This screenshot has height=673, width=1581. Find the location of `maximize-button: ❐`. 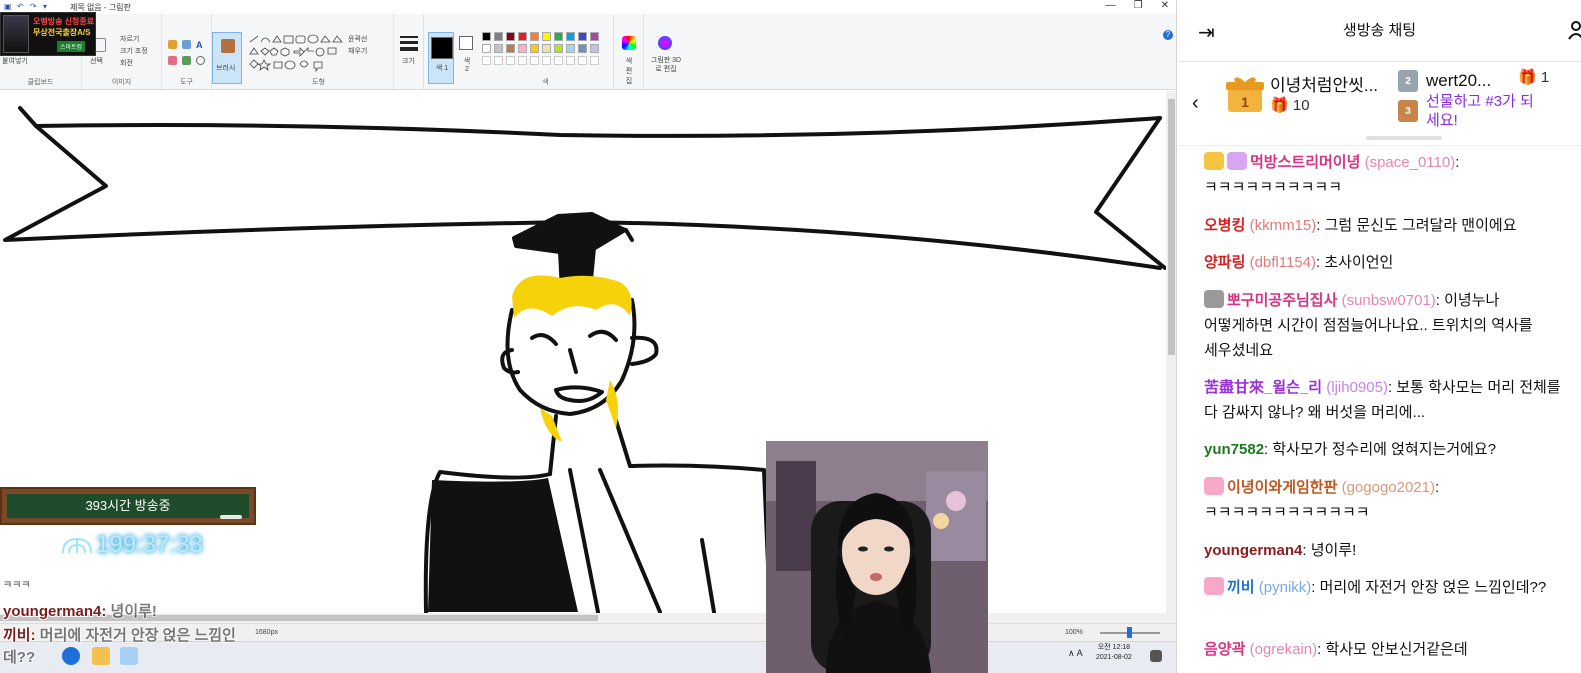

maximize-button: ❐ is located at coordinates (1138, 5).